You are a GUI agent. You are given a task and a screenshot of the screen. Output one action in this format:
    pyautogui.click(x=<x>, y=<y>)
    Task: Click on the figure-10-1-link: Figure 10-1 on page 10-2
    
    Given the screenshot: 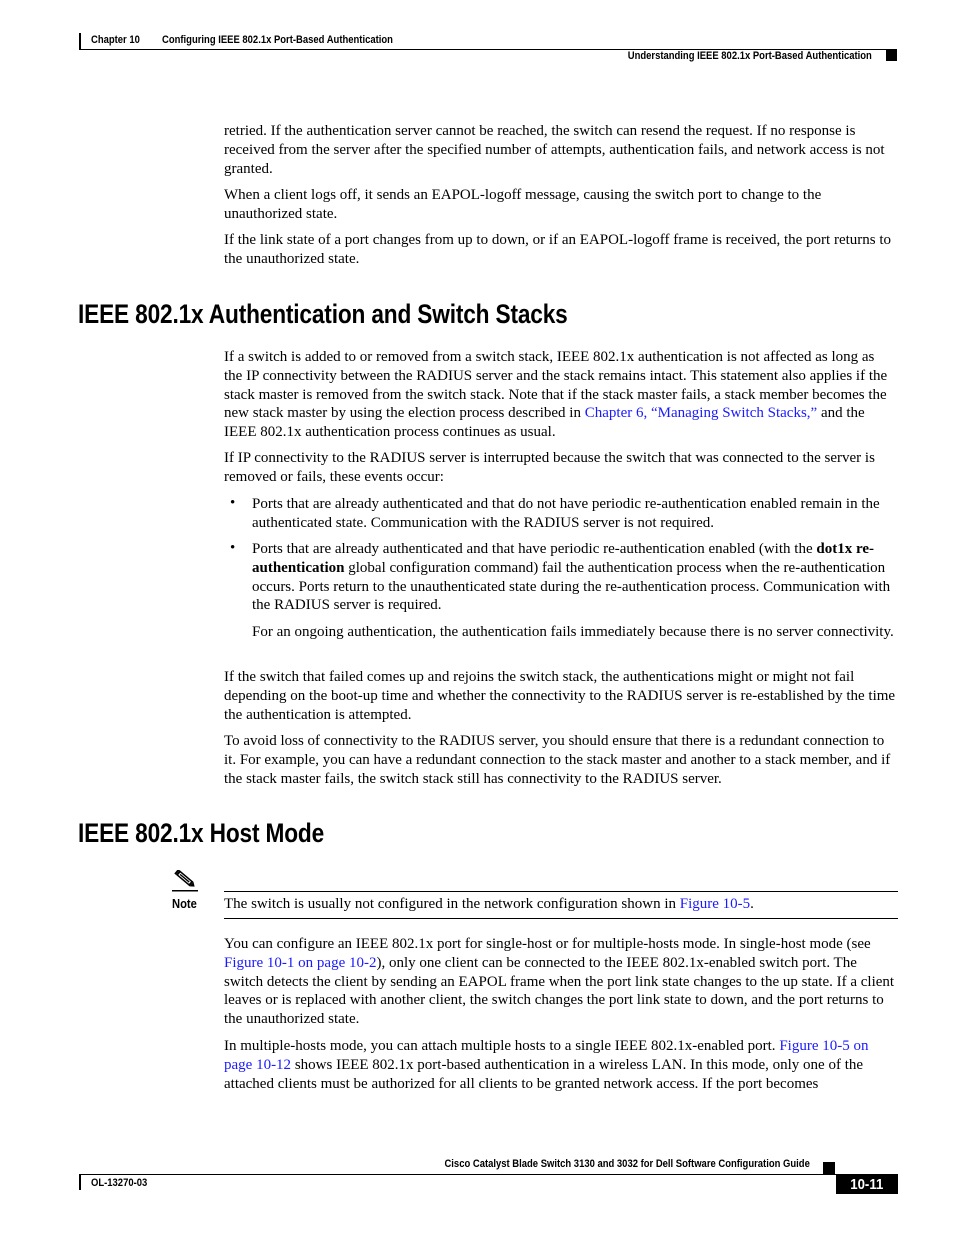 What is the action you would take?
    pyautogui.click(x=300, y=963)
    